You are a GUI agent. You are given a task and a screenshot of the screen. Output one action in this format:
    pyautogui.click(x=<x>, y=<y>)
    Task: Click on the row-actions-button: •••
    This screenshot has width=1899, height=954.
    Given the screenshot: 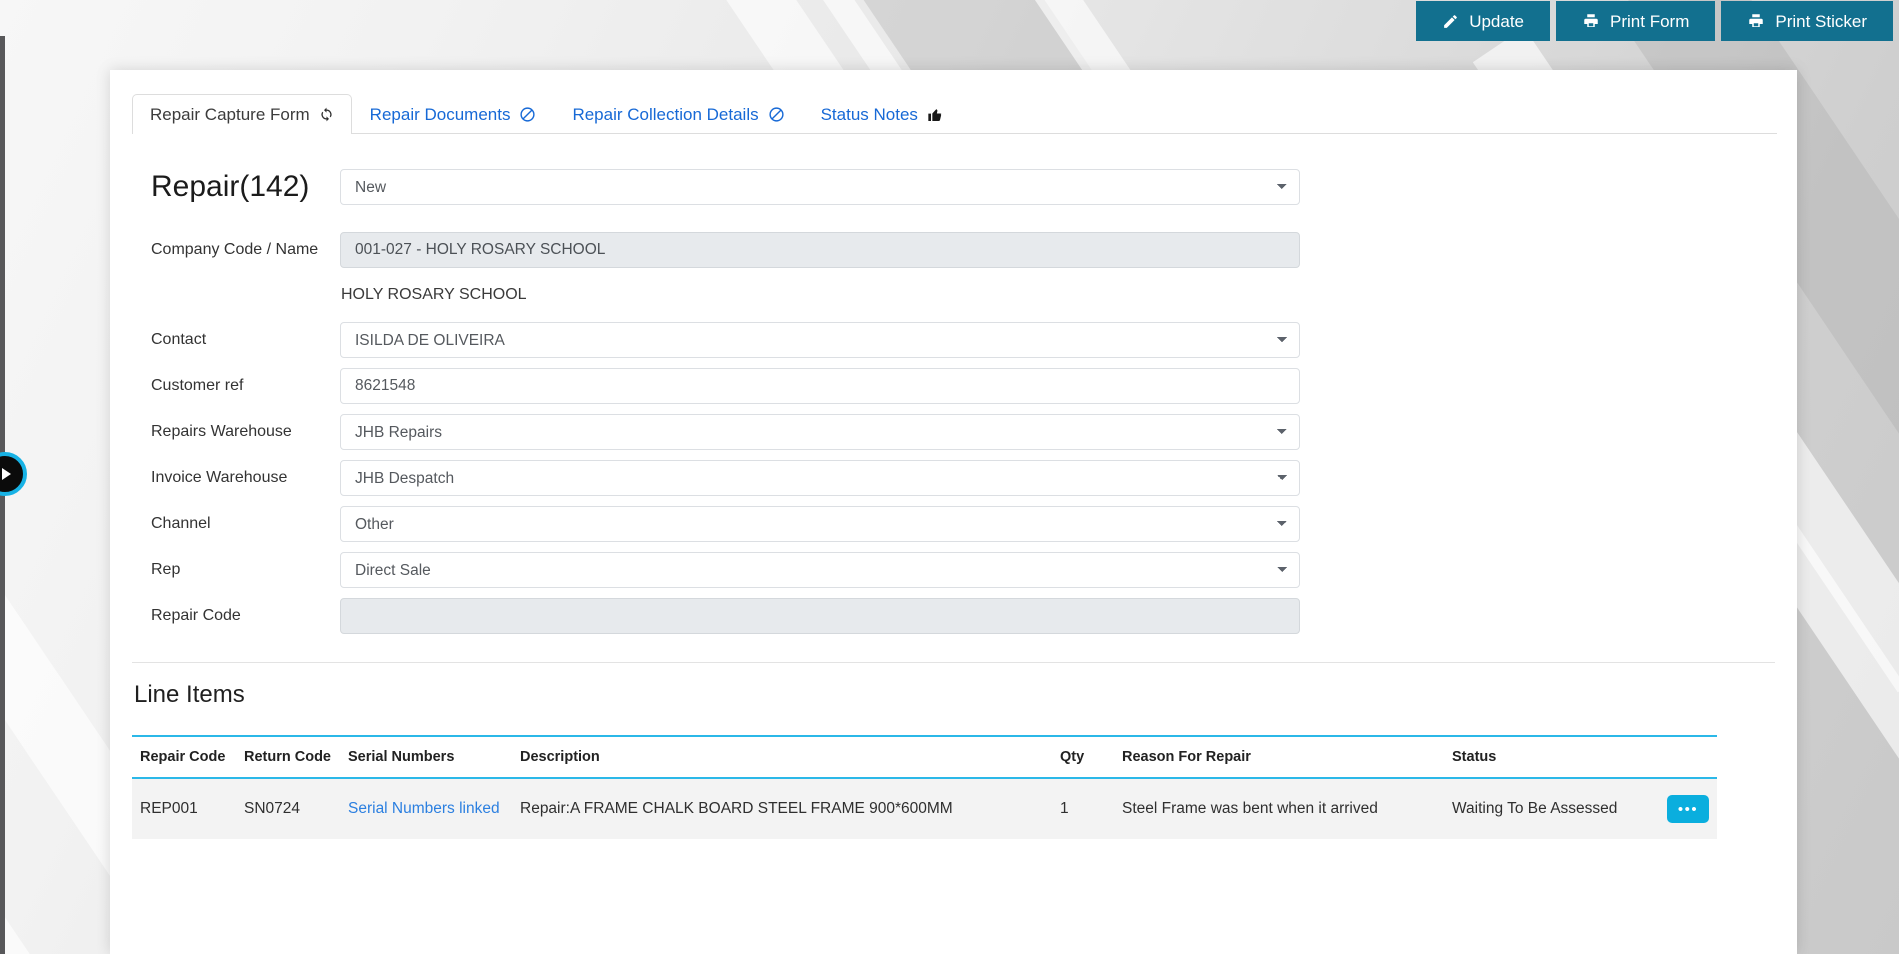 What is the action you would take?
    pyautogui.click(x=1688, y=809)
    